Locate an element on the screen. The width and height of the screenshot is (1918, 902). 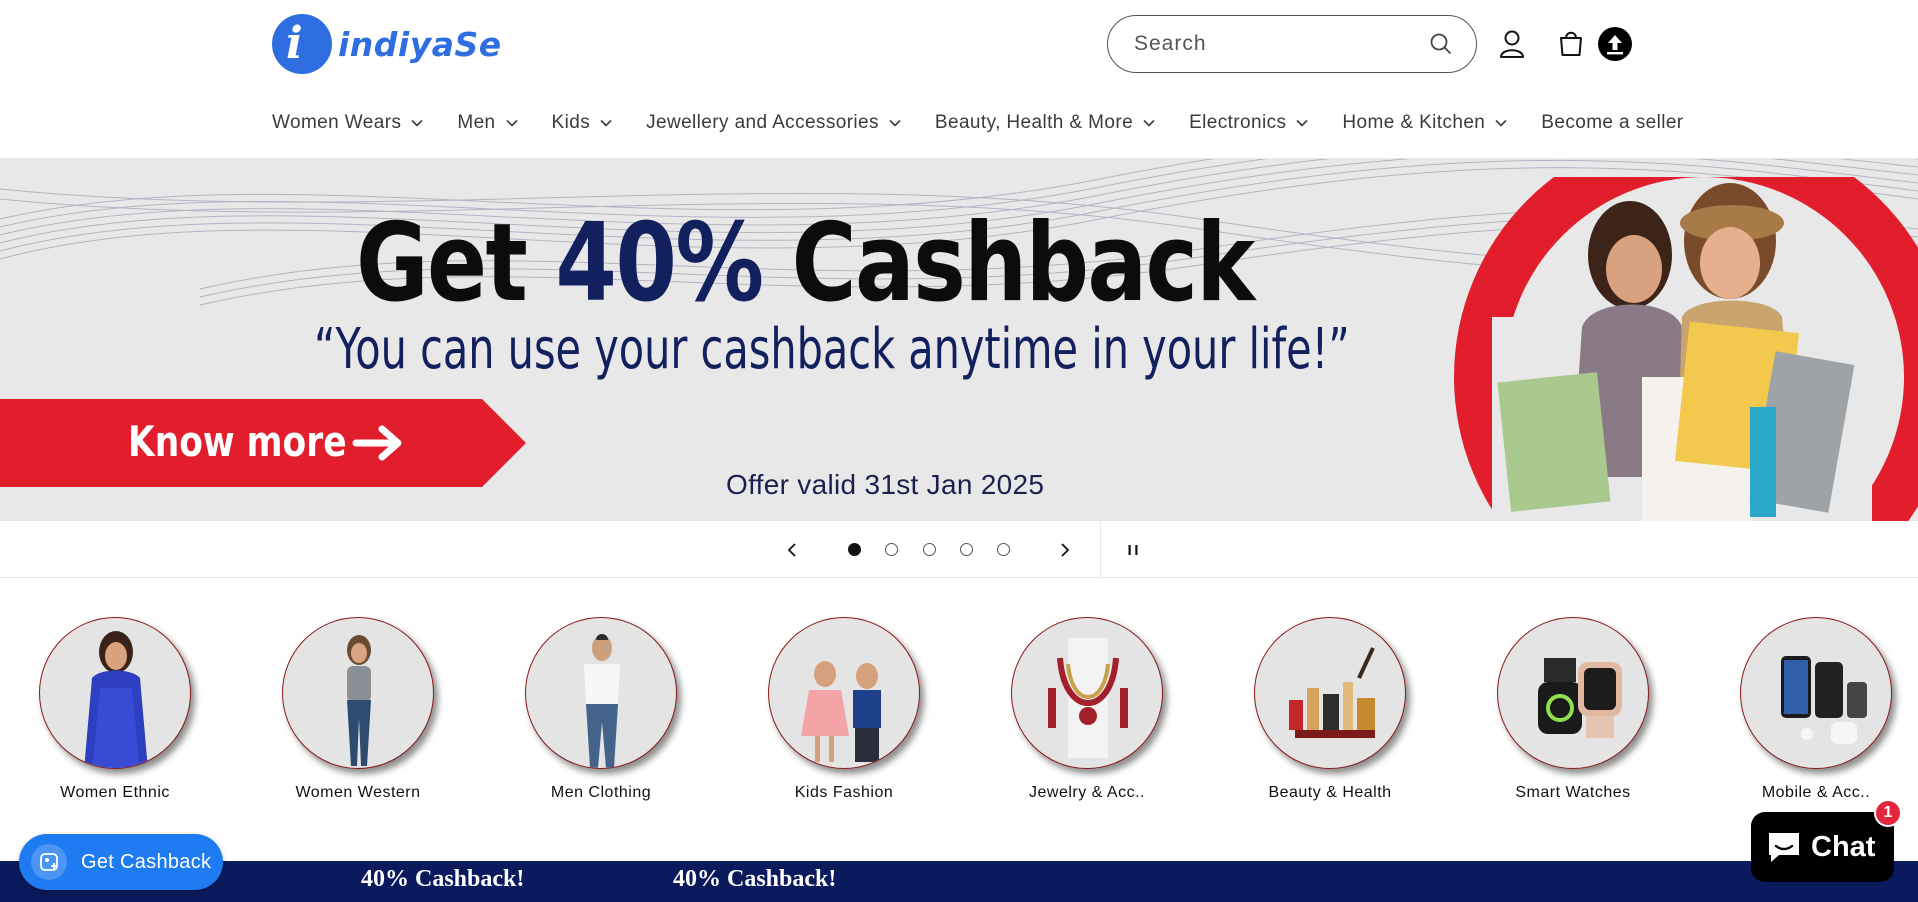
nav-become-seller: Become a seller is located at coordinates (1612, 123).